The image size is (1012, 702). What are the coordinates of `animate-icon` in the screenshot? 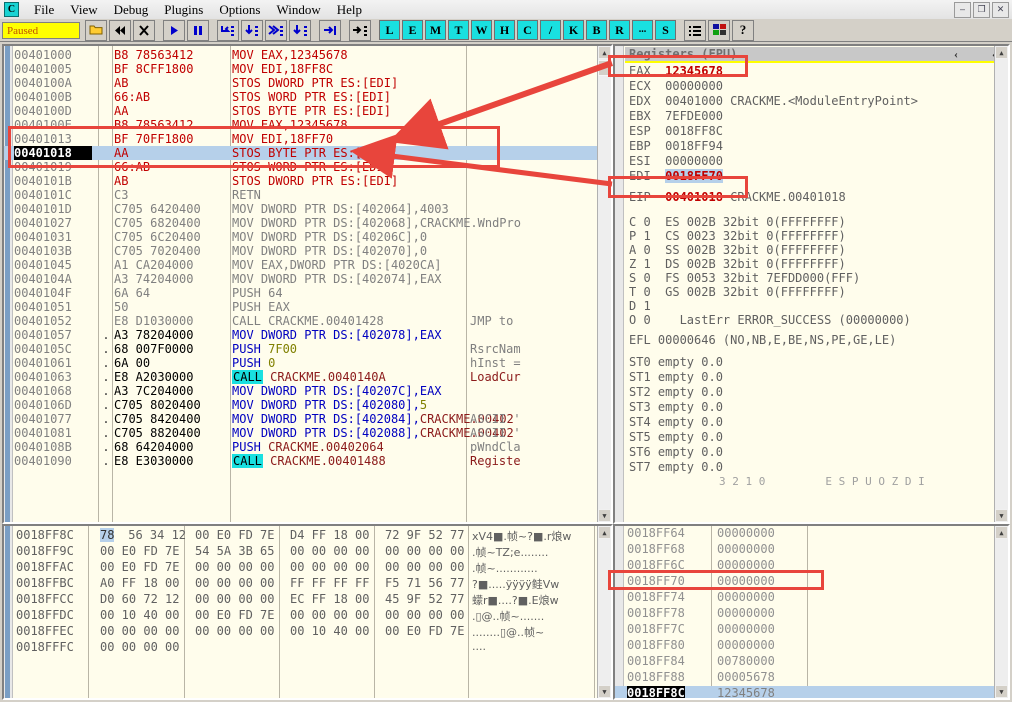 It's located at (360, 30).